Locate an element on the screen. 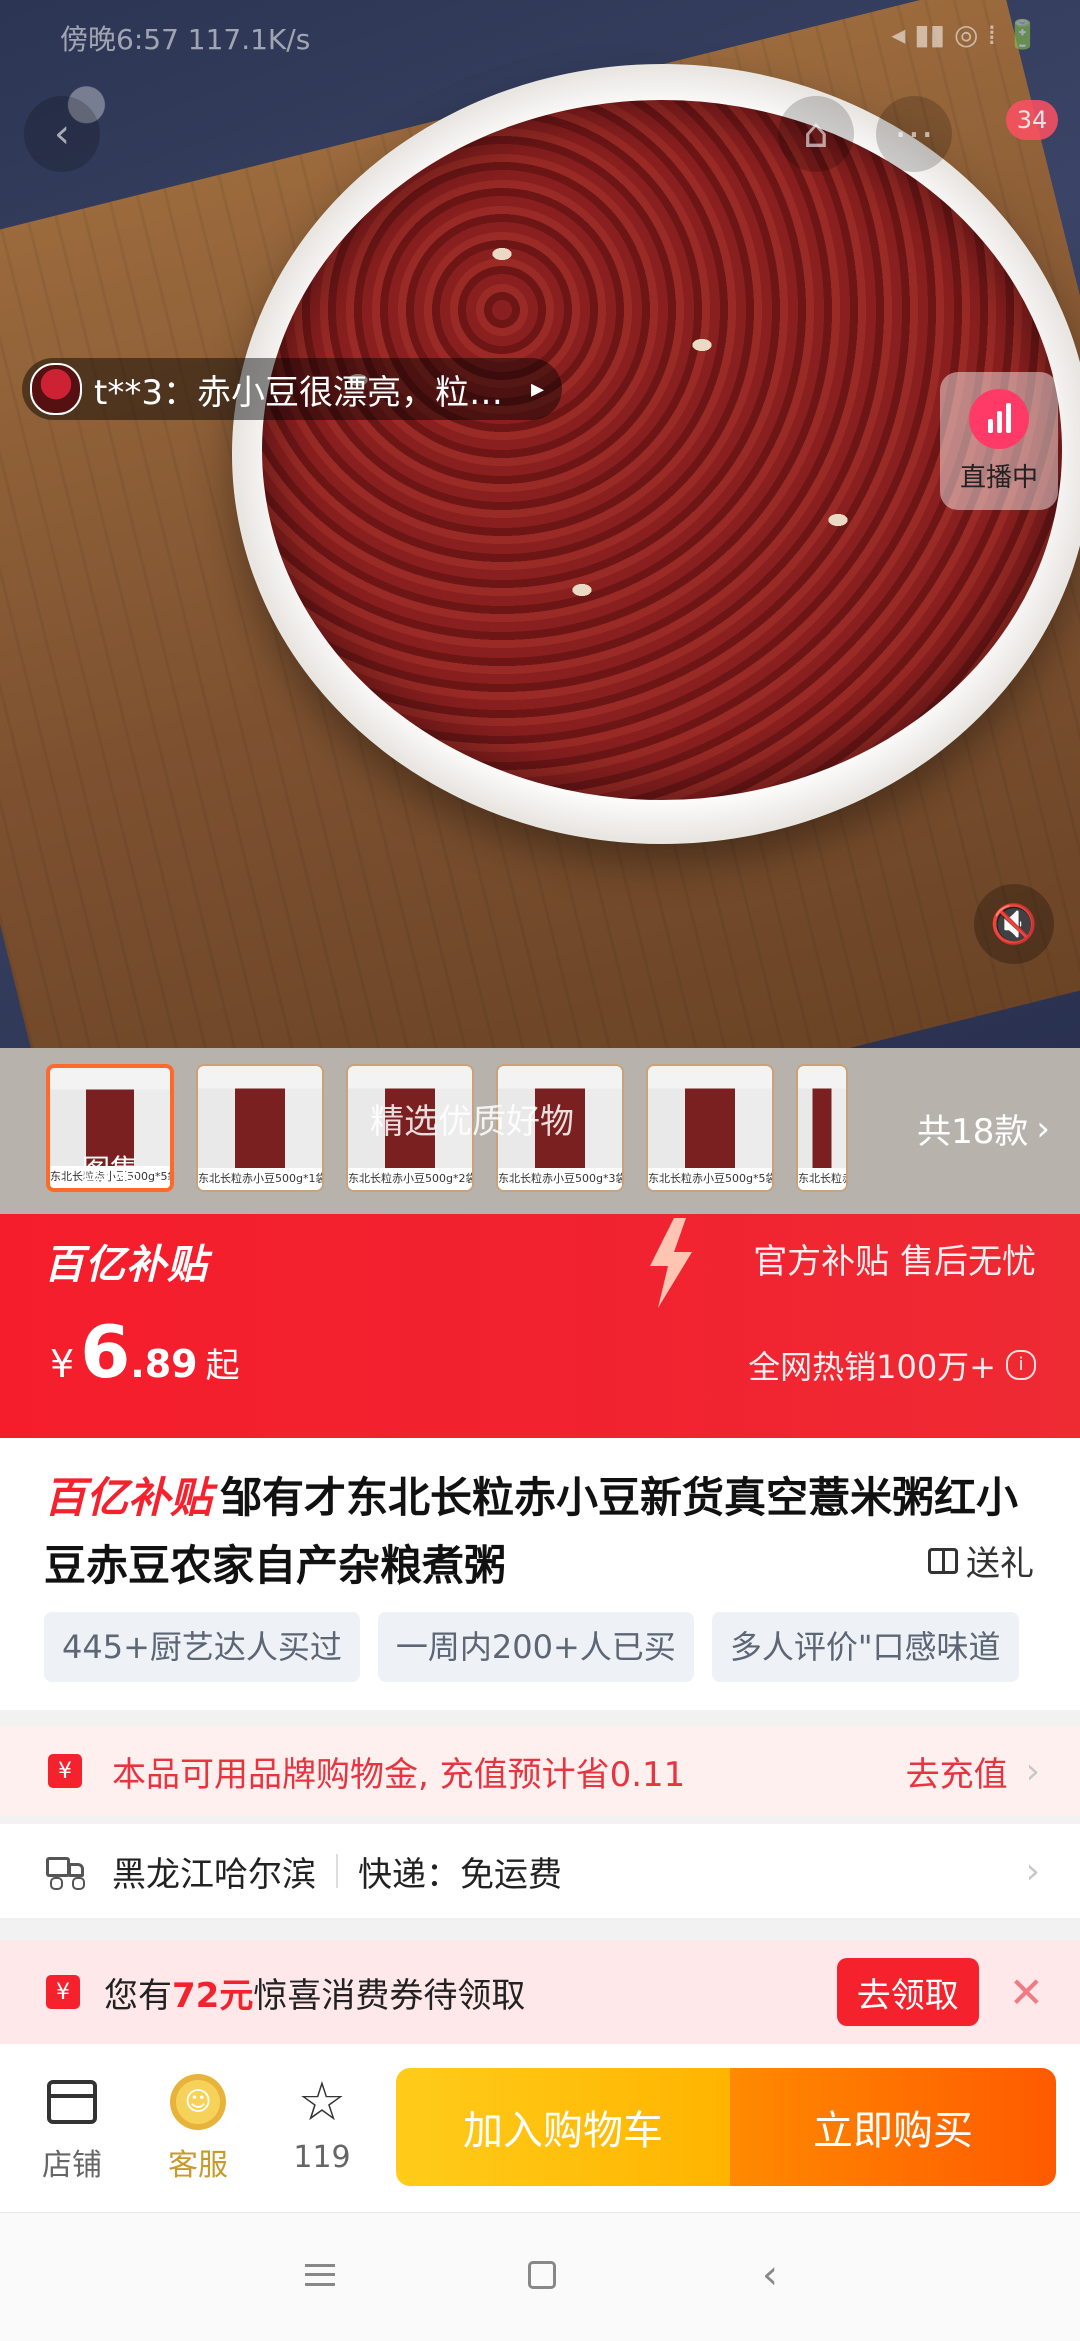  recent-apps-button is located at coordinates (320, 2275).